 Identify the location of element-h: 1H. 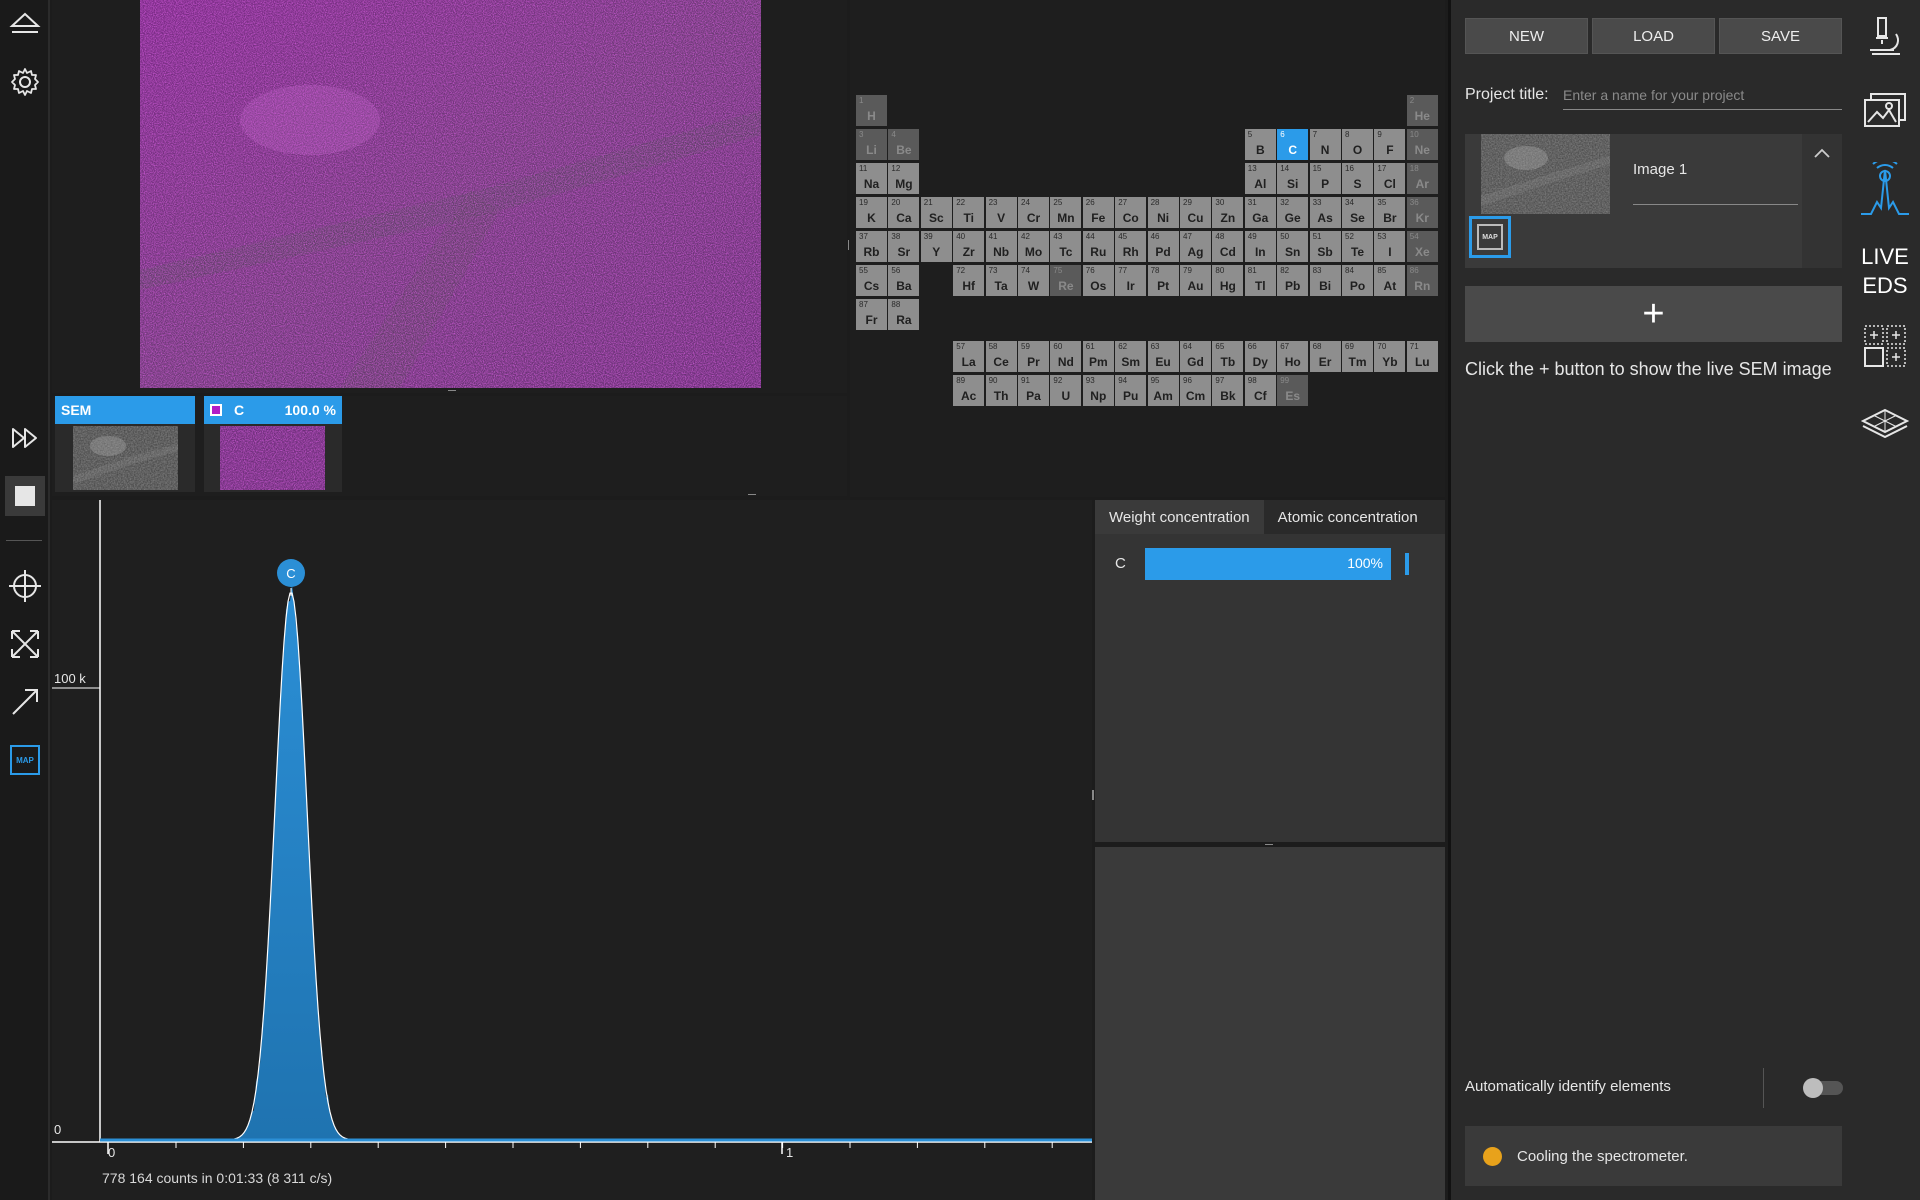
(871, 110).